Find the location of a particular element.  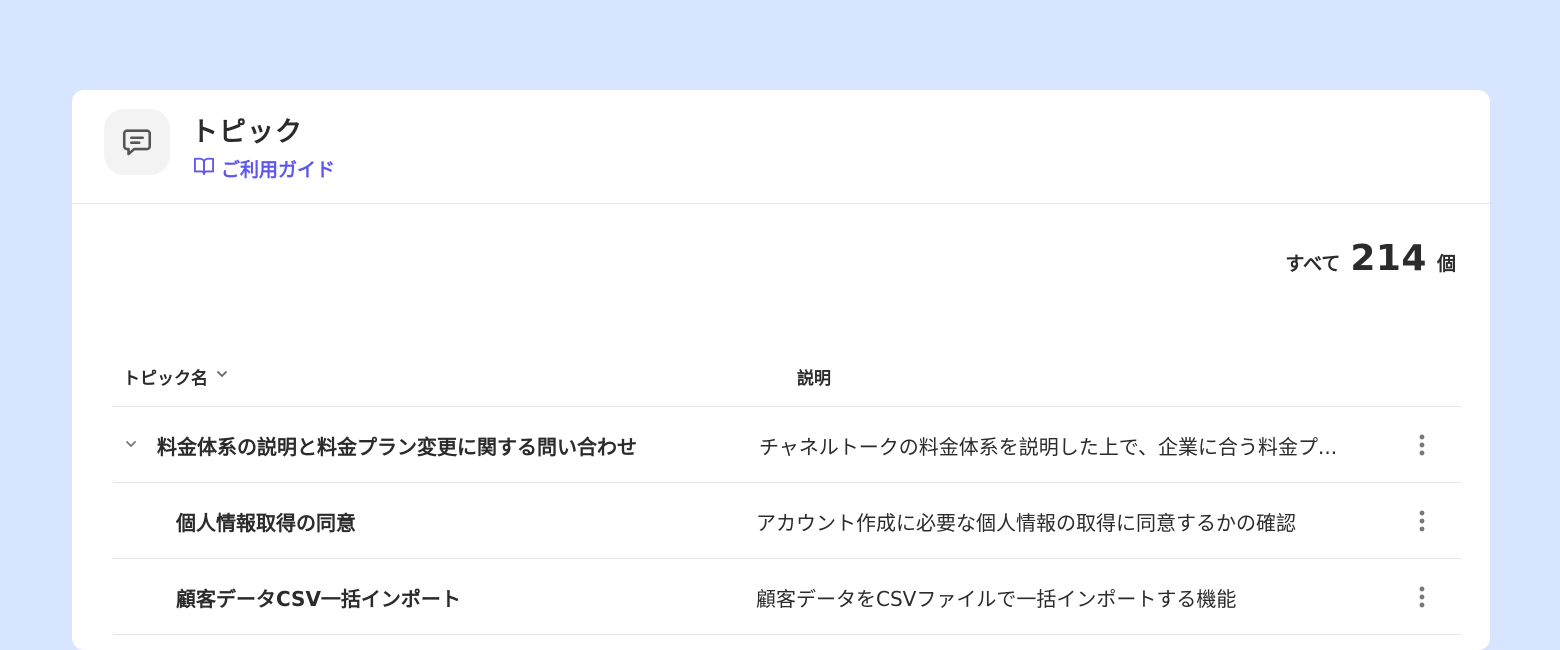

total-label: すべて is located at coordinates (1313, 264).